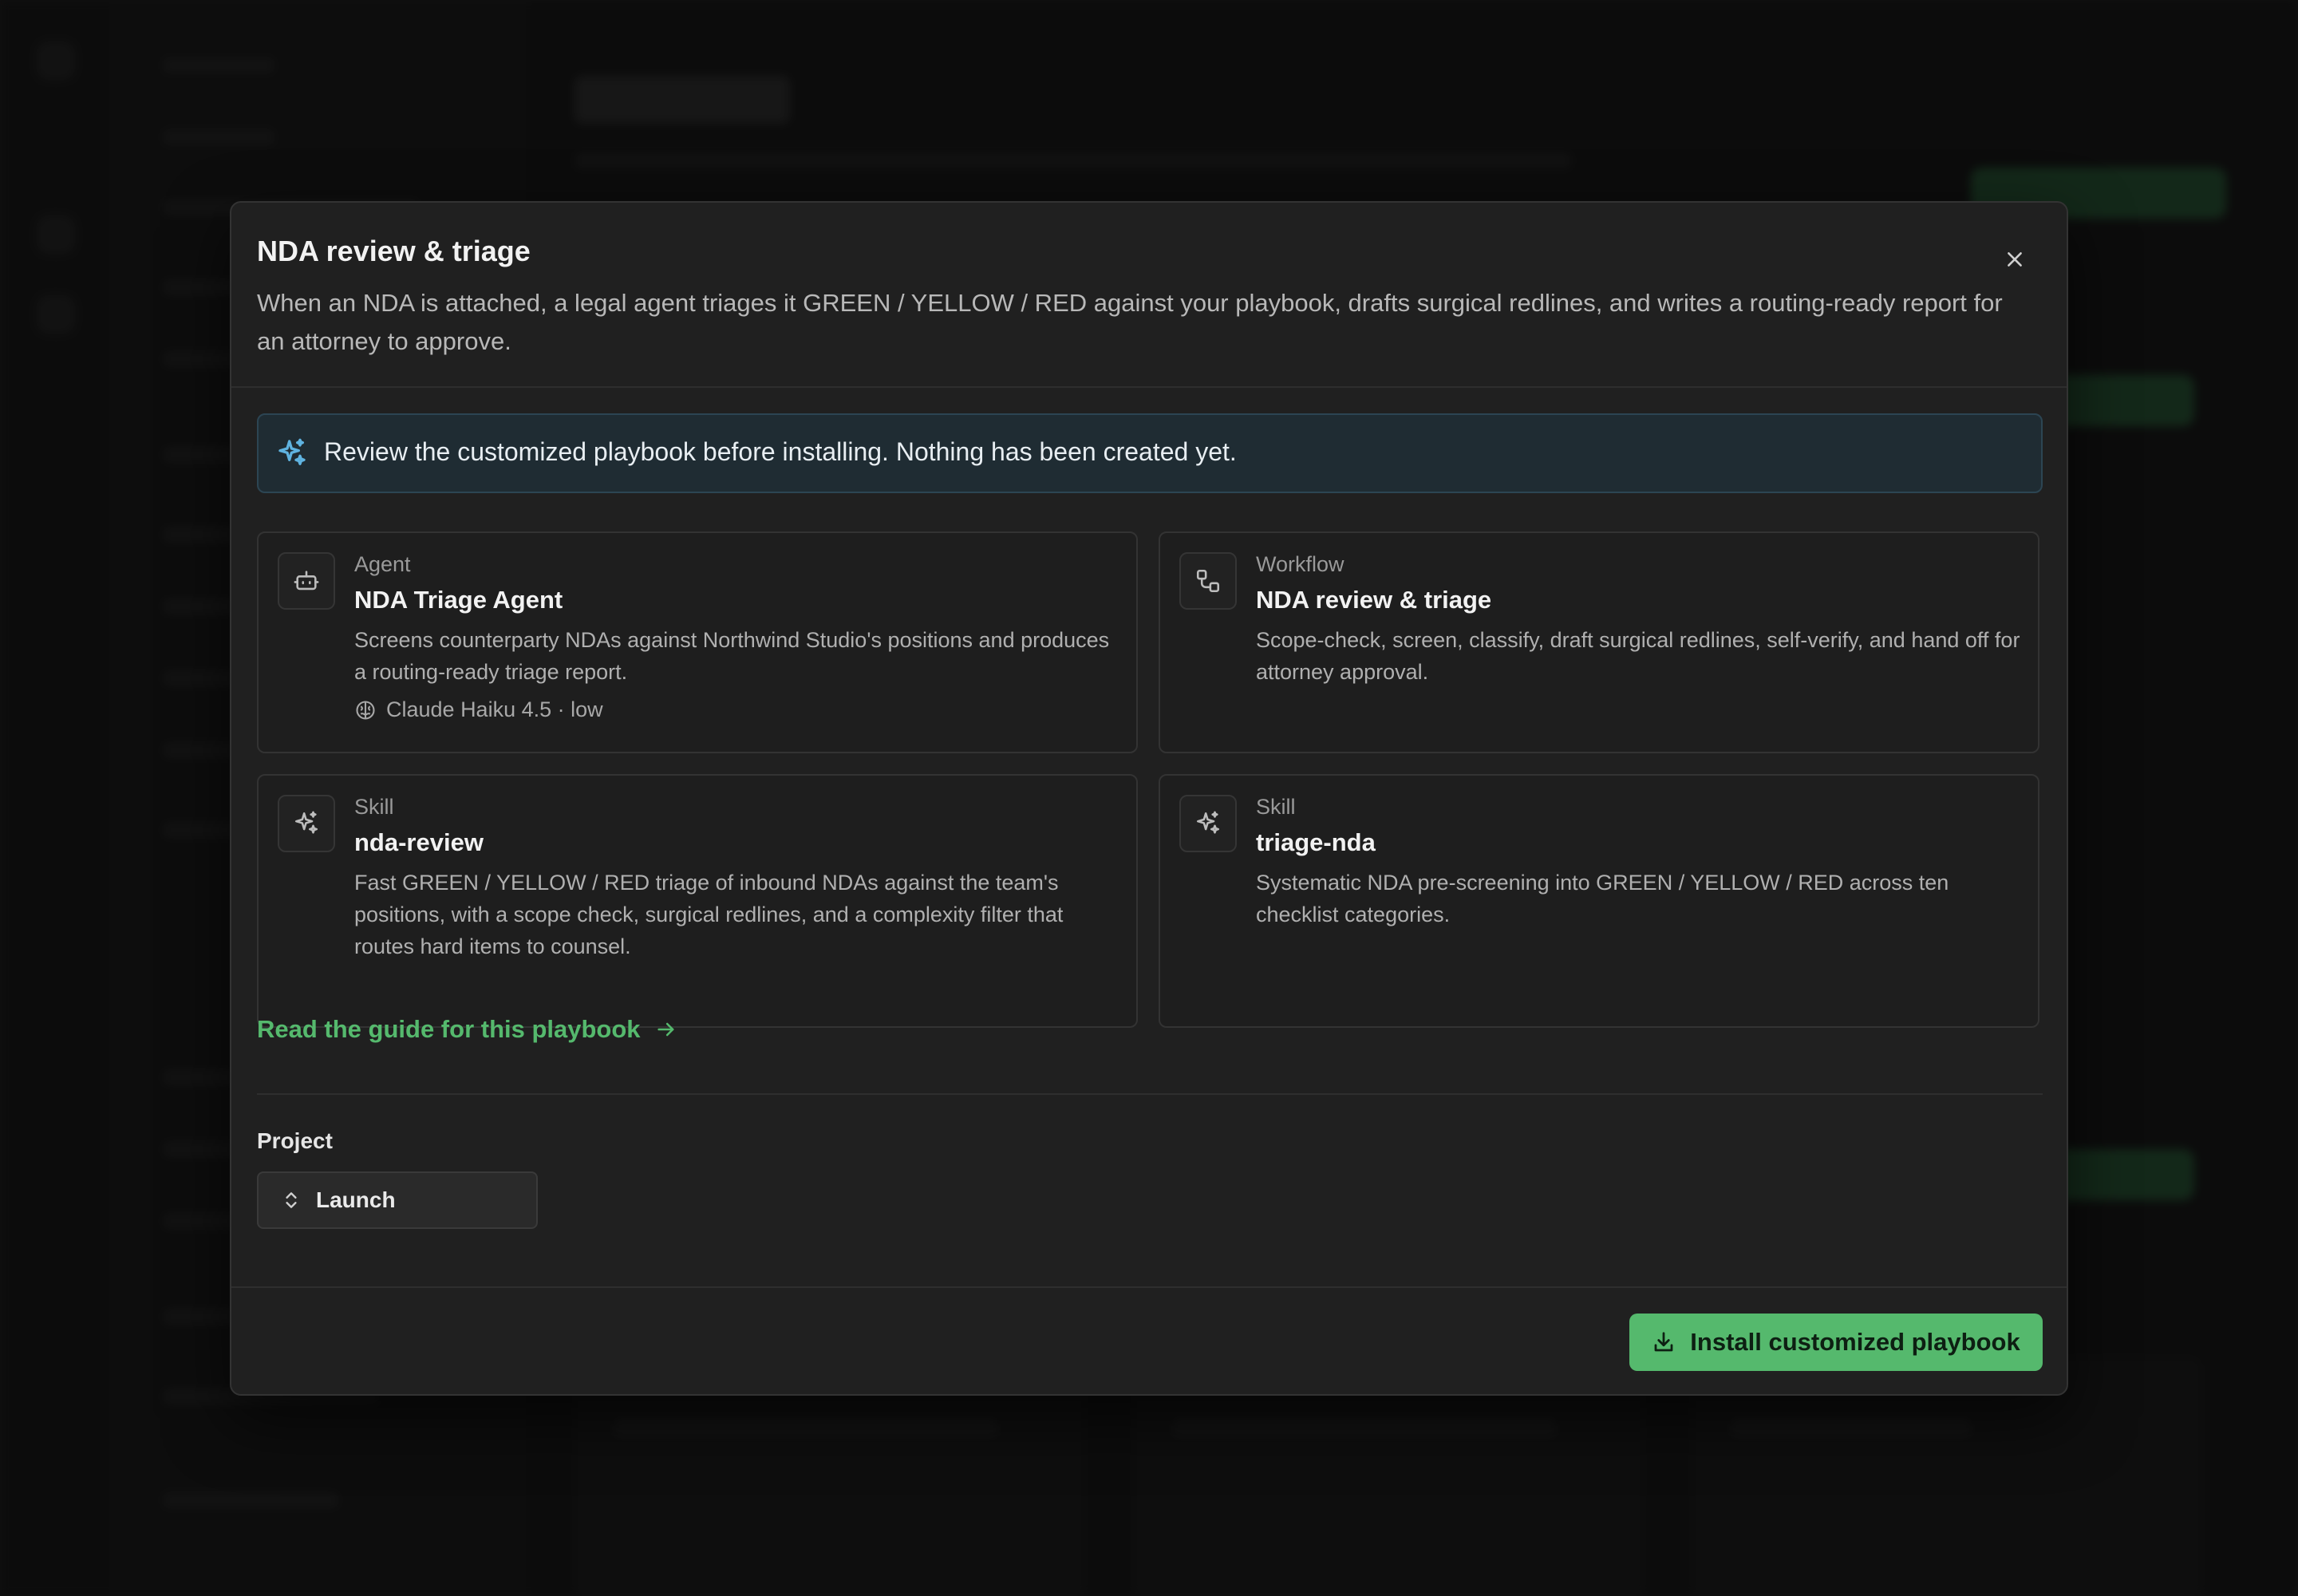 This screenshot has width=2298, height=1596. Describe the element at coordinates (394, 251) in the screenshot. I see `dialog-title: NDA review & triage` at that location.